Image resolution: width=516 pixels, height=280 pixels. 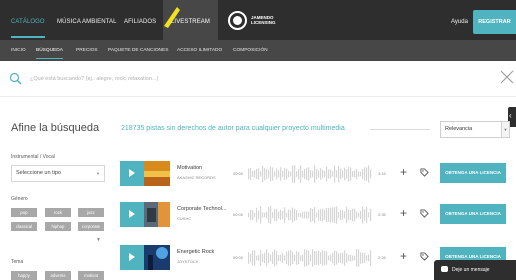 I want to click on track-duration: 2:26, so click(x=382, y=257).